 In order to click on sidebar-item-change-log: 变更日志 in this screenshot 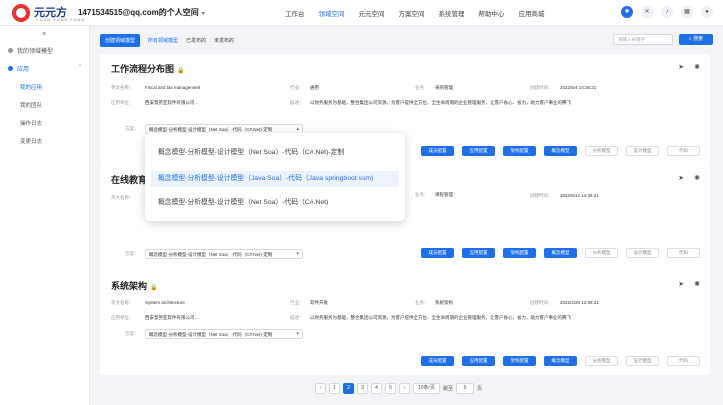, I will do `click(31, 141)`.